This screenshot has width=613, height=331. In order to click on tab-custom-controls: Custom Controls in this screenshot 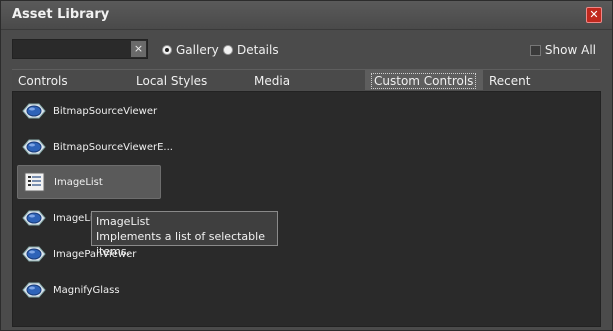, I will do `click(424, 79)`.